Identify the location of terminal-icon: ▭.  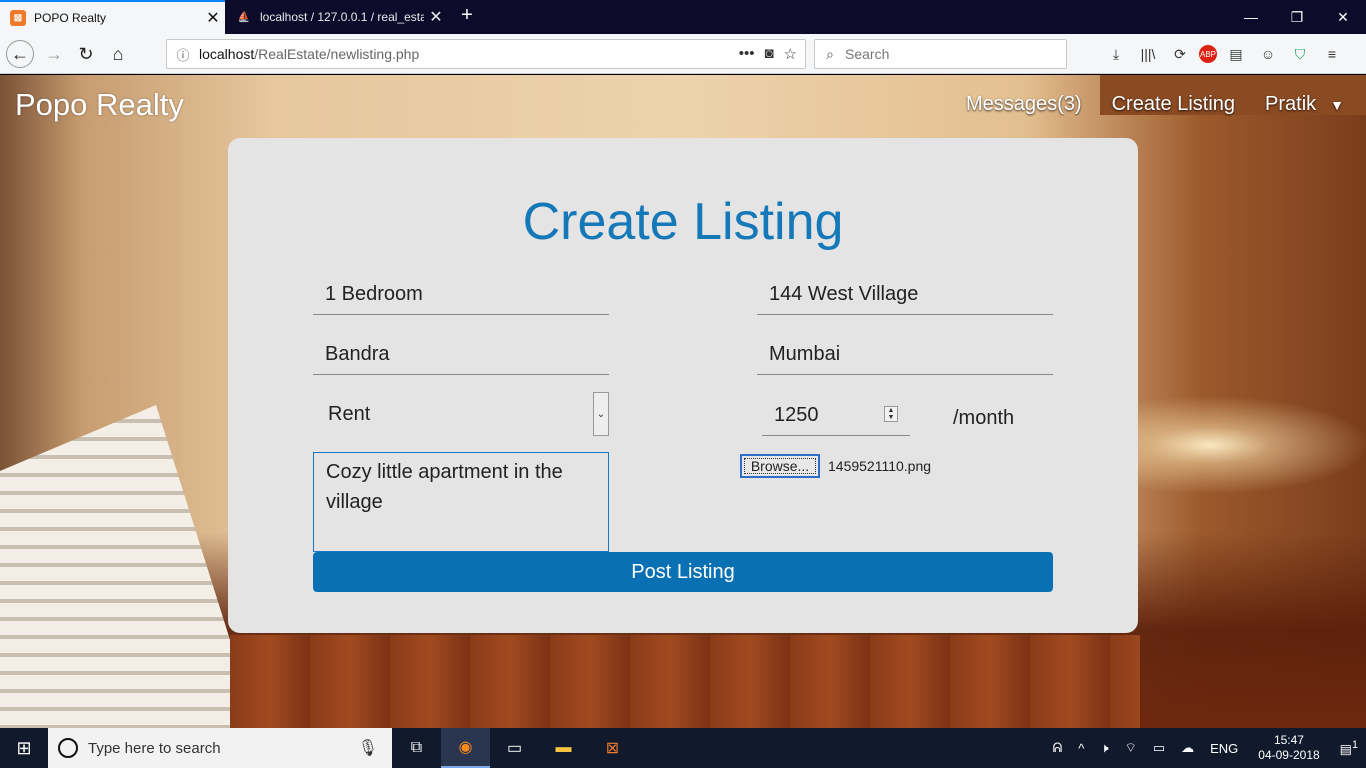
(514, 748).